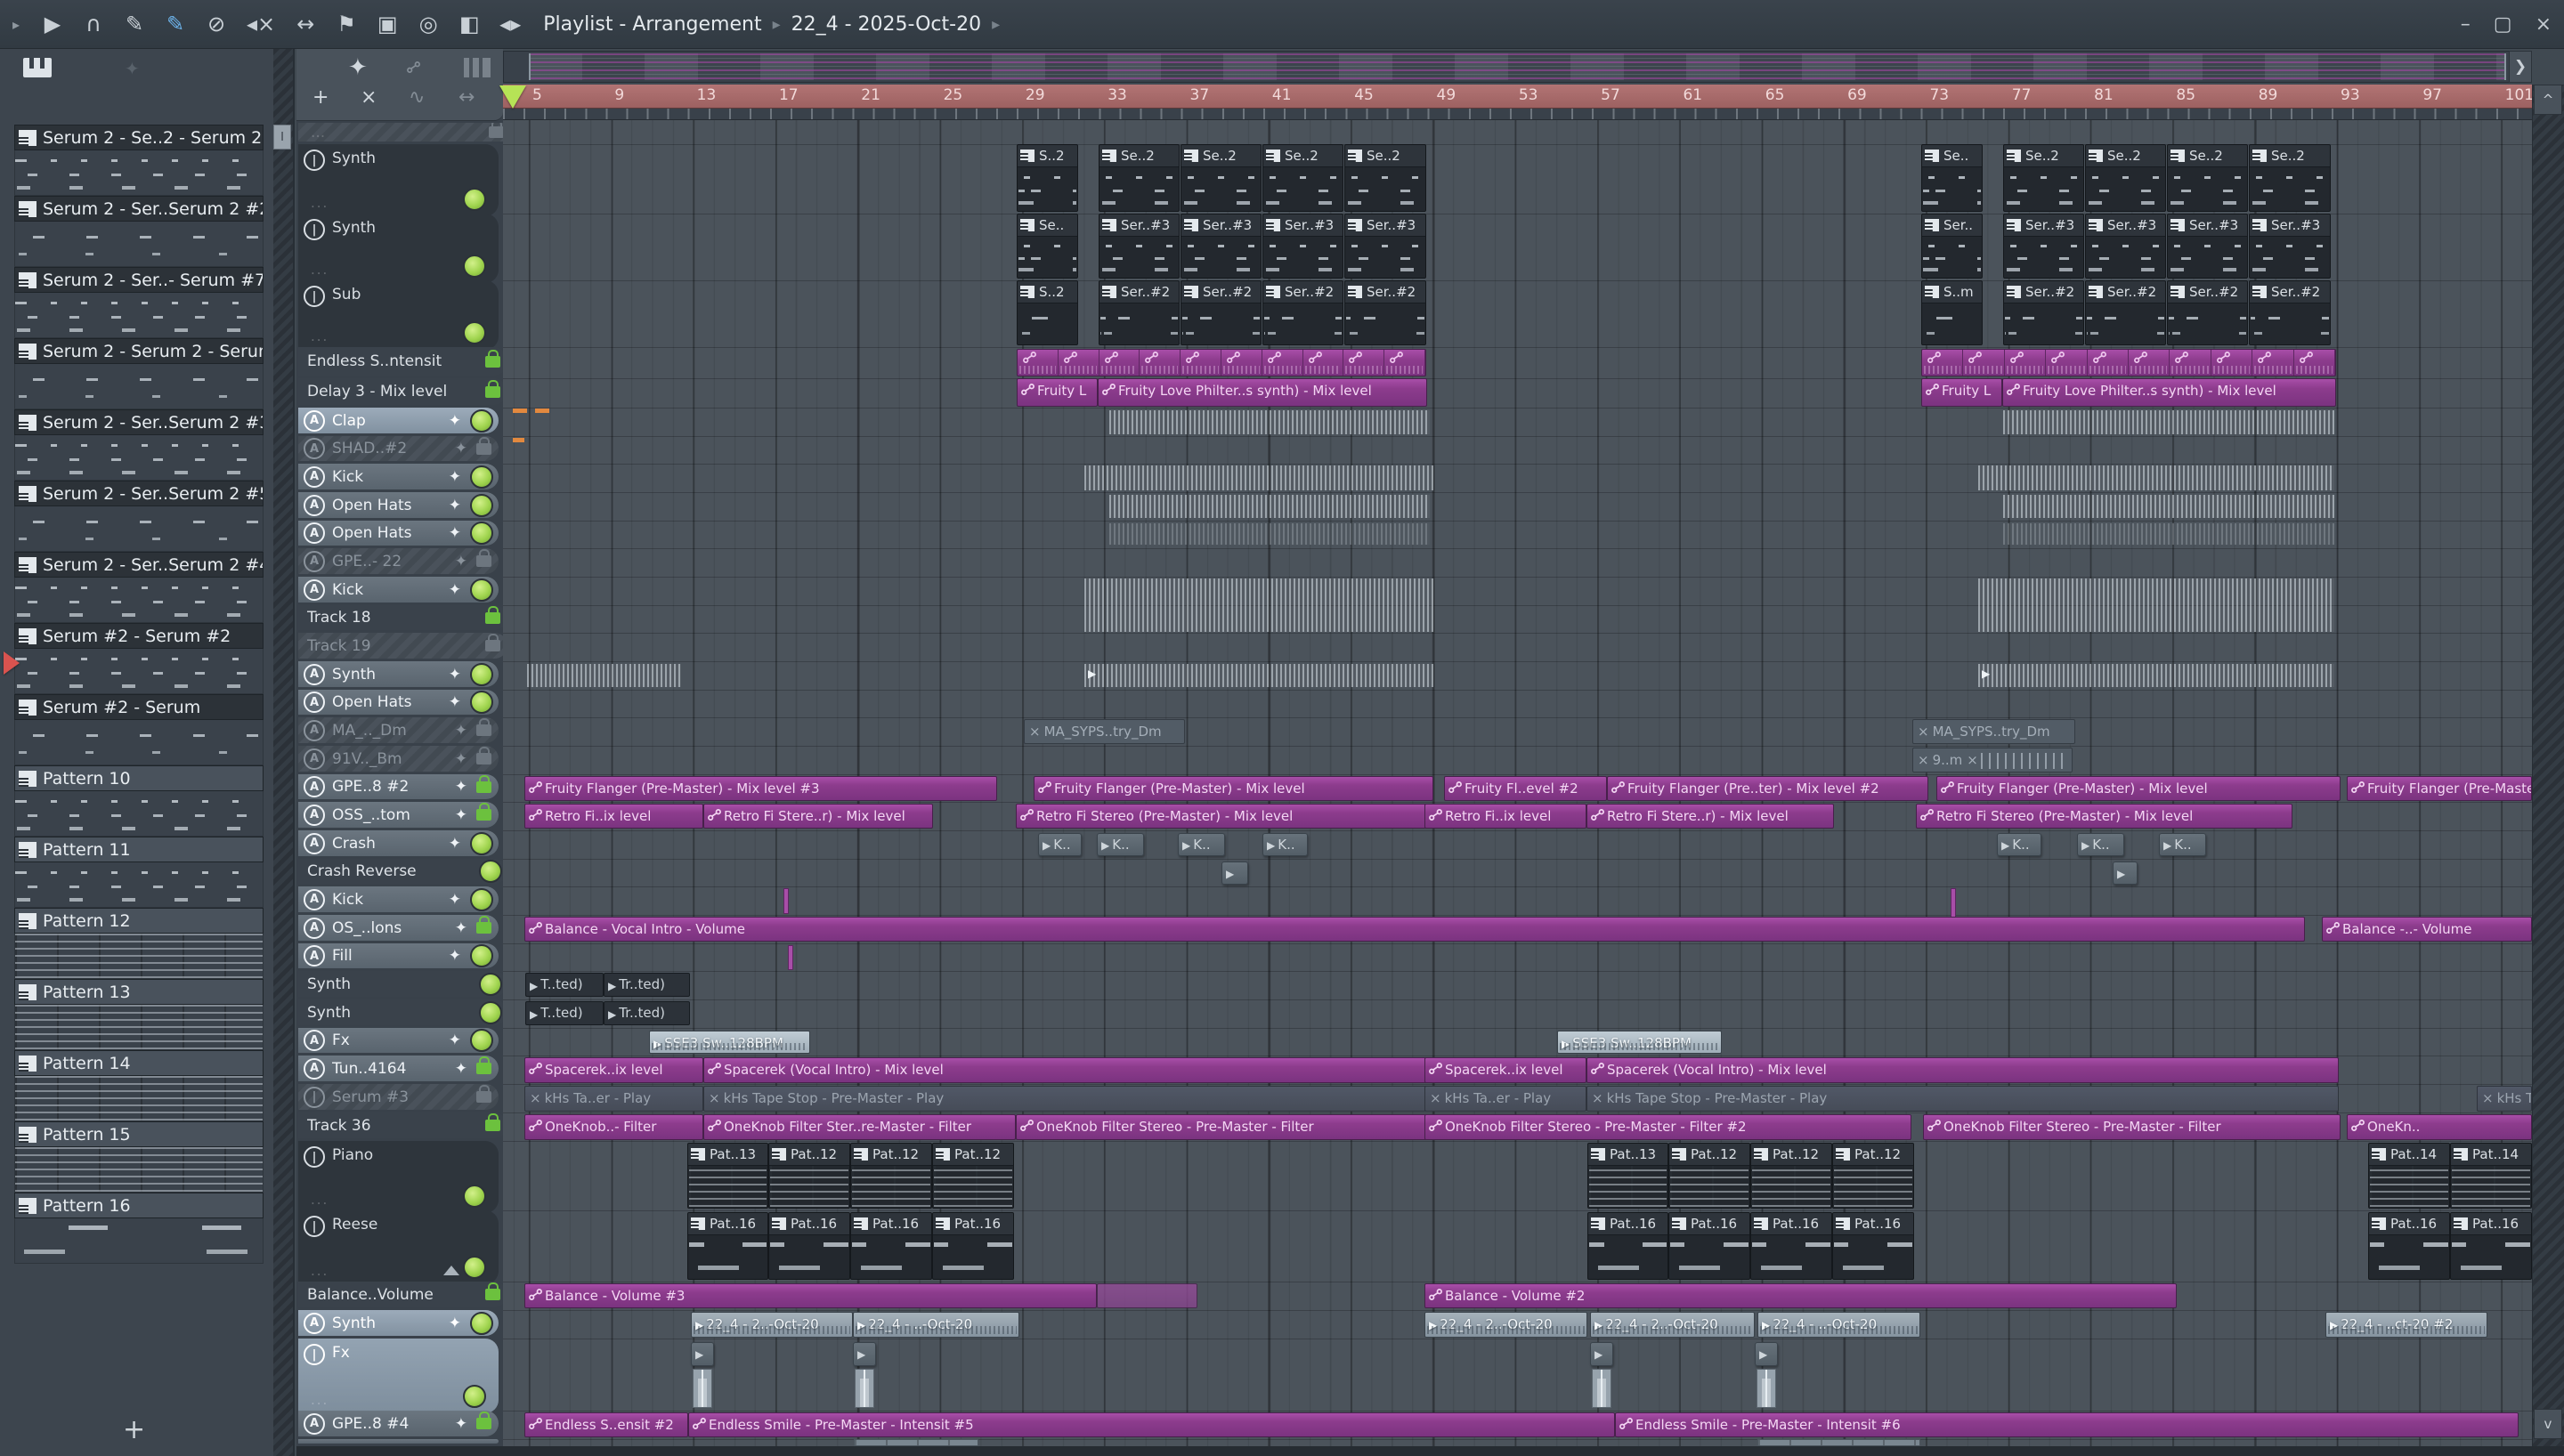  I want to click on playhead-marker, so click(512, 97).